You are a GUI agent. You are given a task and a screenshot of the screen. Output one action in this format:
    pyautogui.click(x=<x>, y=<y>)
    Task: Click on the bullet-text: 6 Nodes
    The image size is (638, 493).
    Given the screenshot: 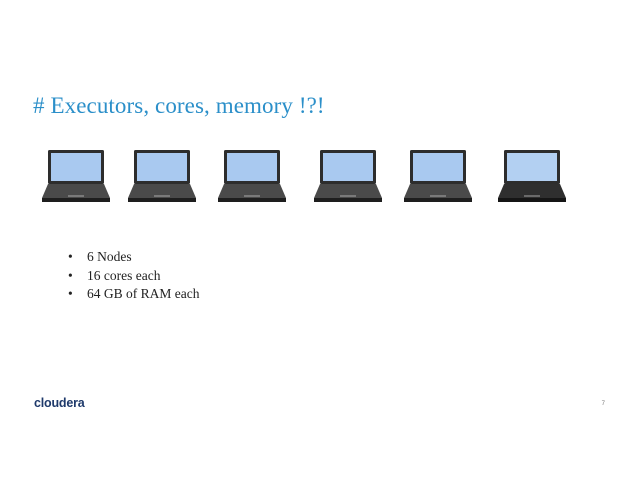 What is the action you would take?
    pyautogui.click(x=109, y=256)
    